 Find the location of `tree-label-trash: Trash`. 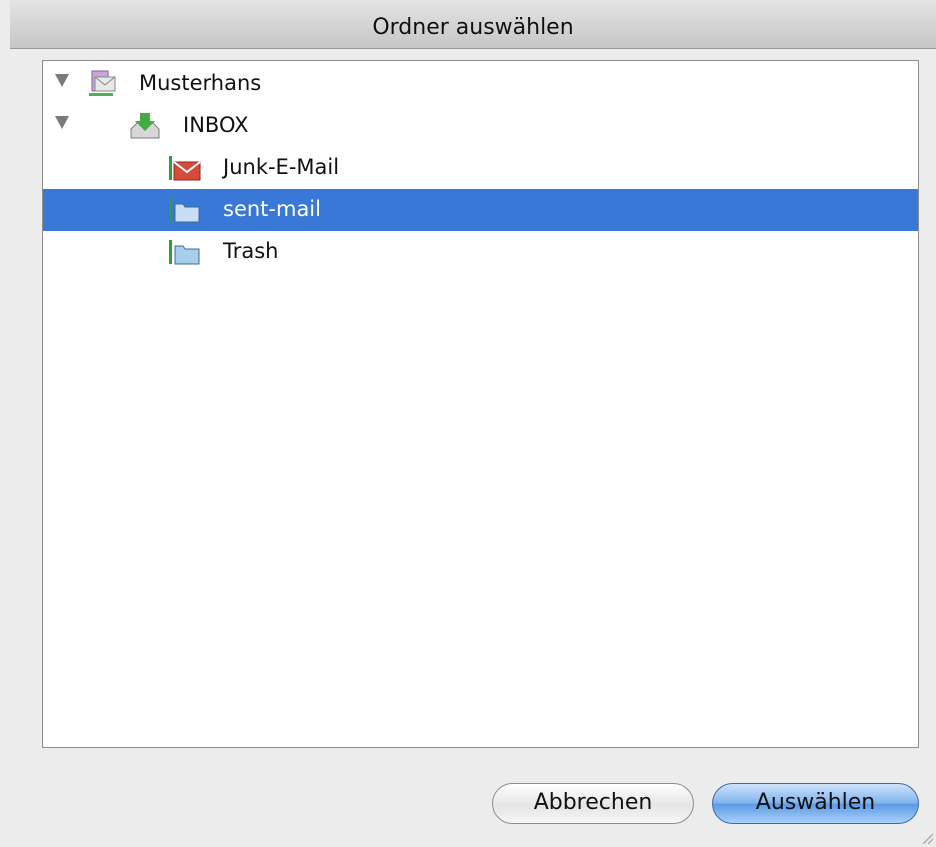

tree-label-trash: Trash is located at coordinates (251, 251).